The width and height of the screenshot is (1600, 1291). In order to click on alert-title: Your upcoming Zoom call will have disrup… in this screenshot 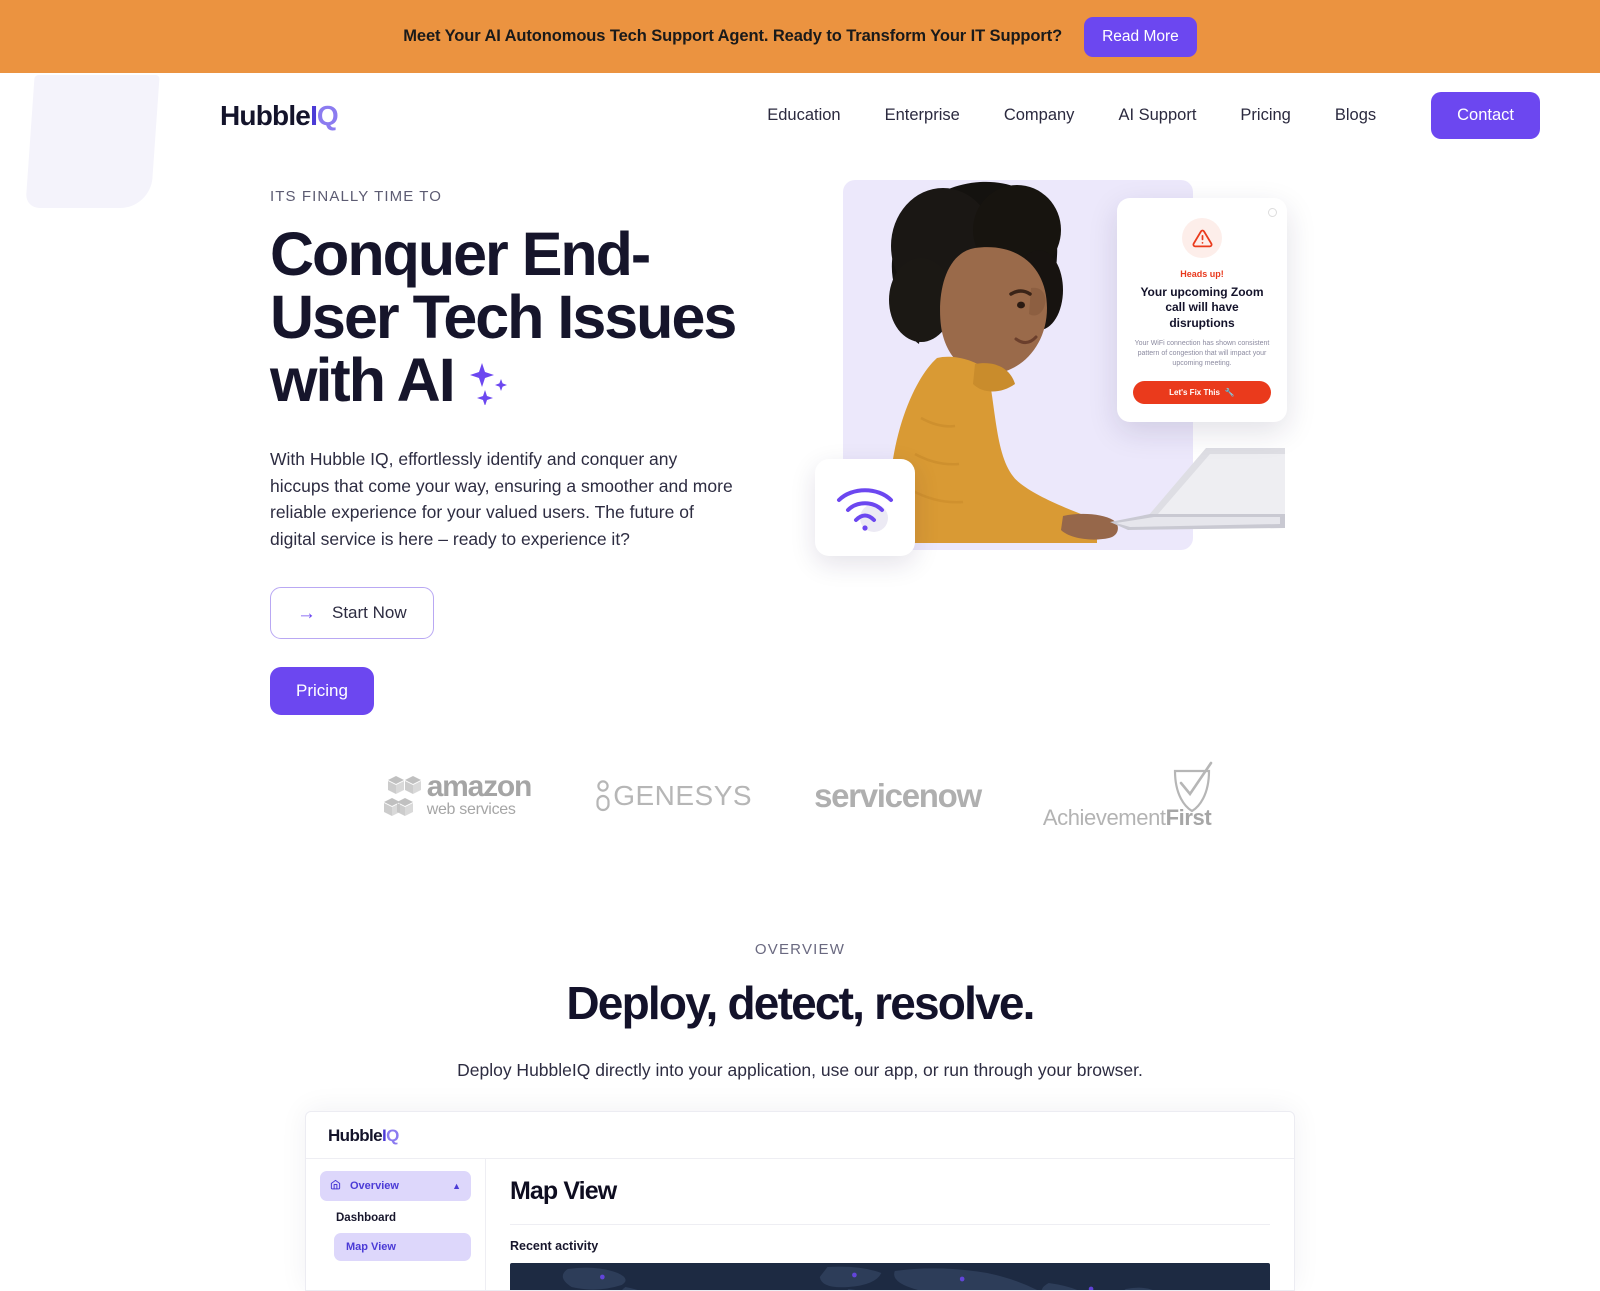, I will do `click(1202, 308)`.